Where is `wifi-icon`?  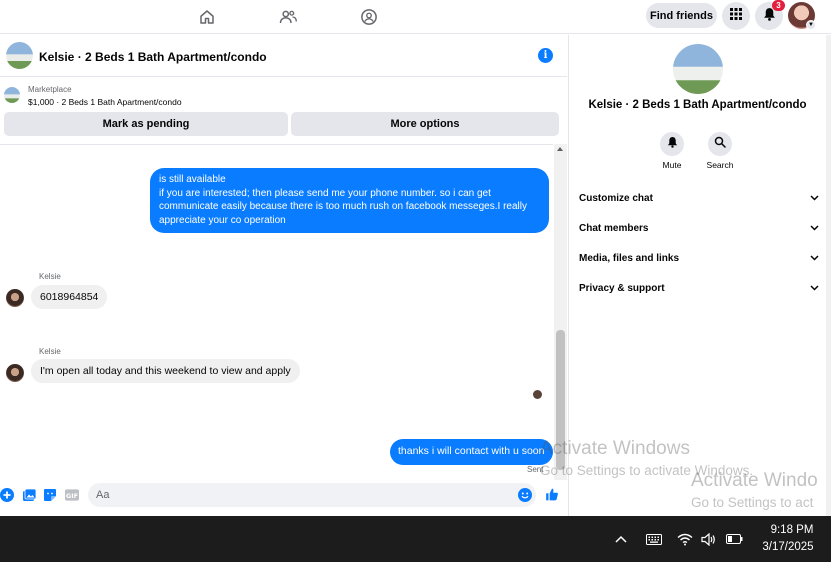
wifi-icon is located at coordinates (685, 539).